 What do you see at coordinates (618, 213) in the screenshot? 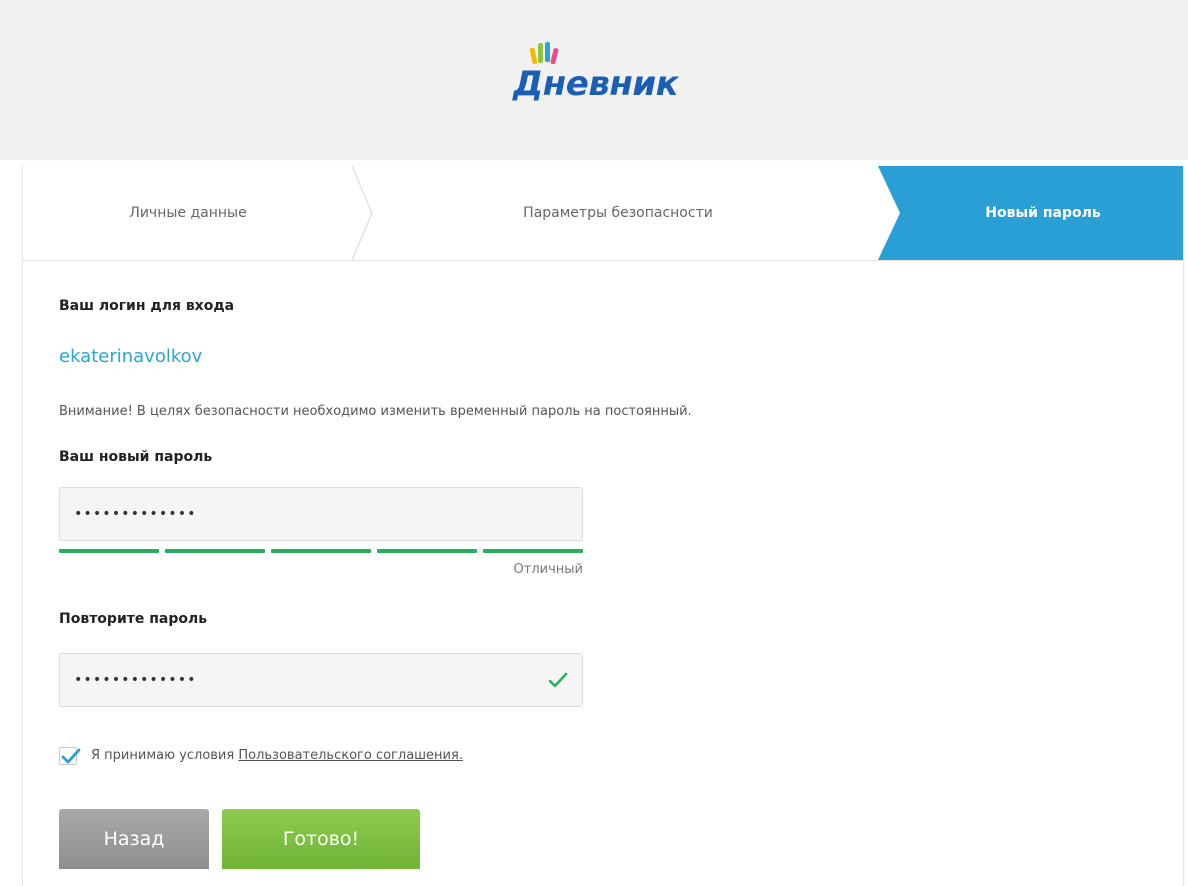
I see `step-security-params: Параметры безопасности` at bounding box center [618, 213].